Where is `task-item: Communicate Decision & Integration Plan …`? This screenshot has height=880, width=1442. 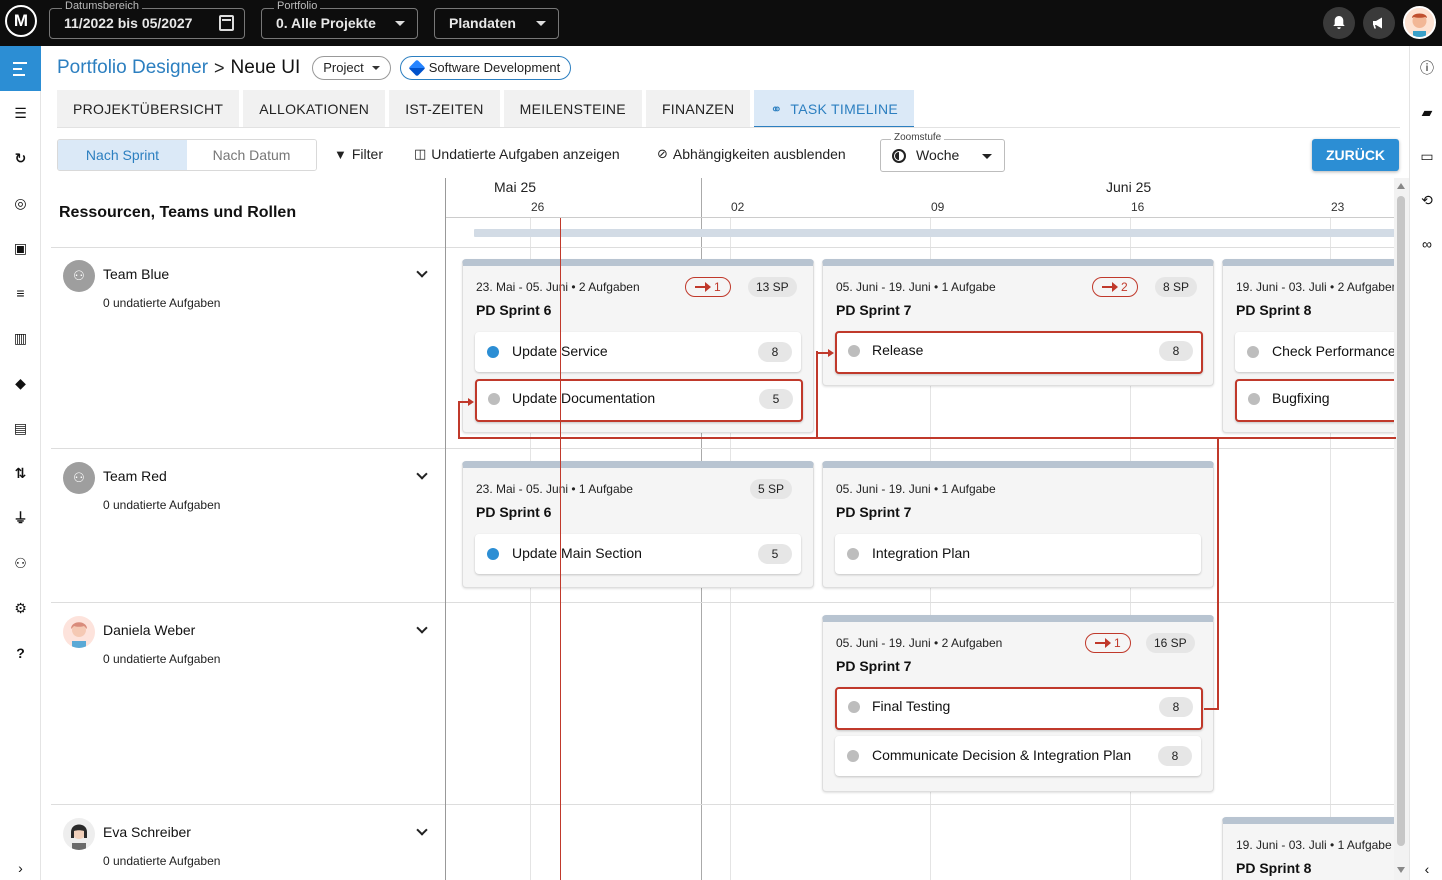
task-item: Communicate Decision & Integration Plan … is located at coordinates (1018, 756).